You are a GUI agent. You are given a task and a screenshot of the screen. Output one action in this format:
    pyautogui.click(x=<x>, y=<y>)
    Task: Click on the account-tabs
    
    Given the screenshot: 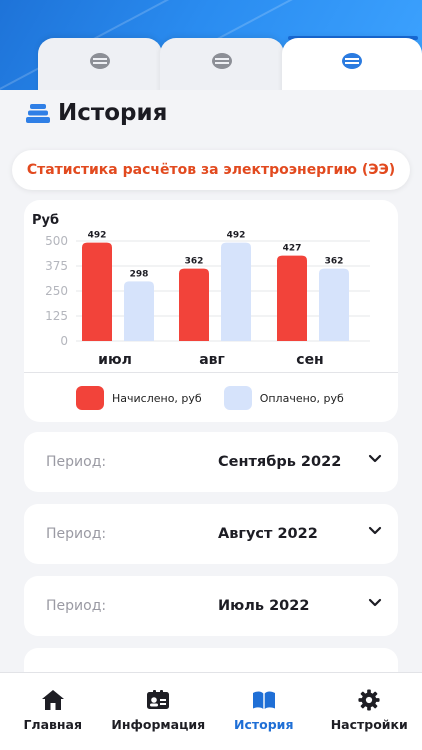 What is the action you would take?
    pyautogui.click(x=211, y=68)
    